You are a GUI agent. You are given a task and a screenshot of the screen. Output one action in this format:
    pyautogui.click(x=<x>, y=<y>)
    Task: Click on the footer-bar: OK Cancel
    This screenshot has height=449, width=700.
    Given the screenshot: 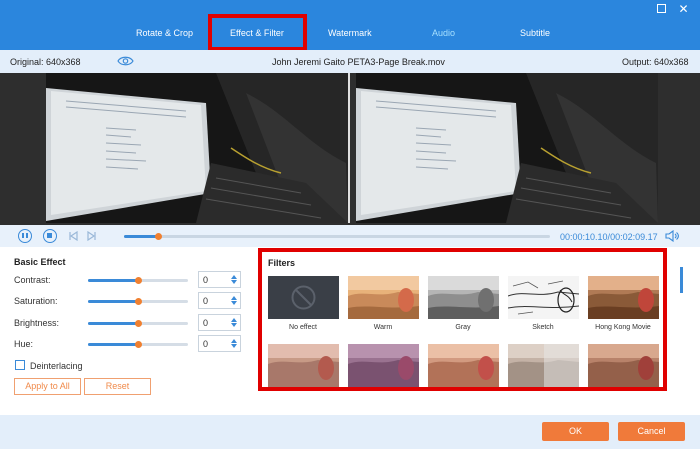 What is the action you would take?
    pyautogui.click(x=350, y=432)
    